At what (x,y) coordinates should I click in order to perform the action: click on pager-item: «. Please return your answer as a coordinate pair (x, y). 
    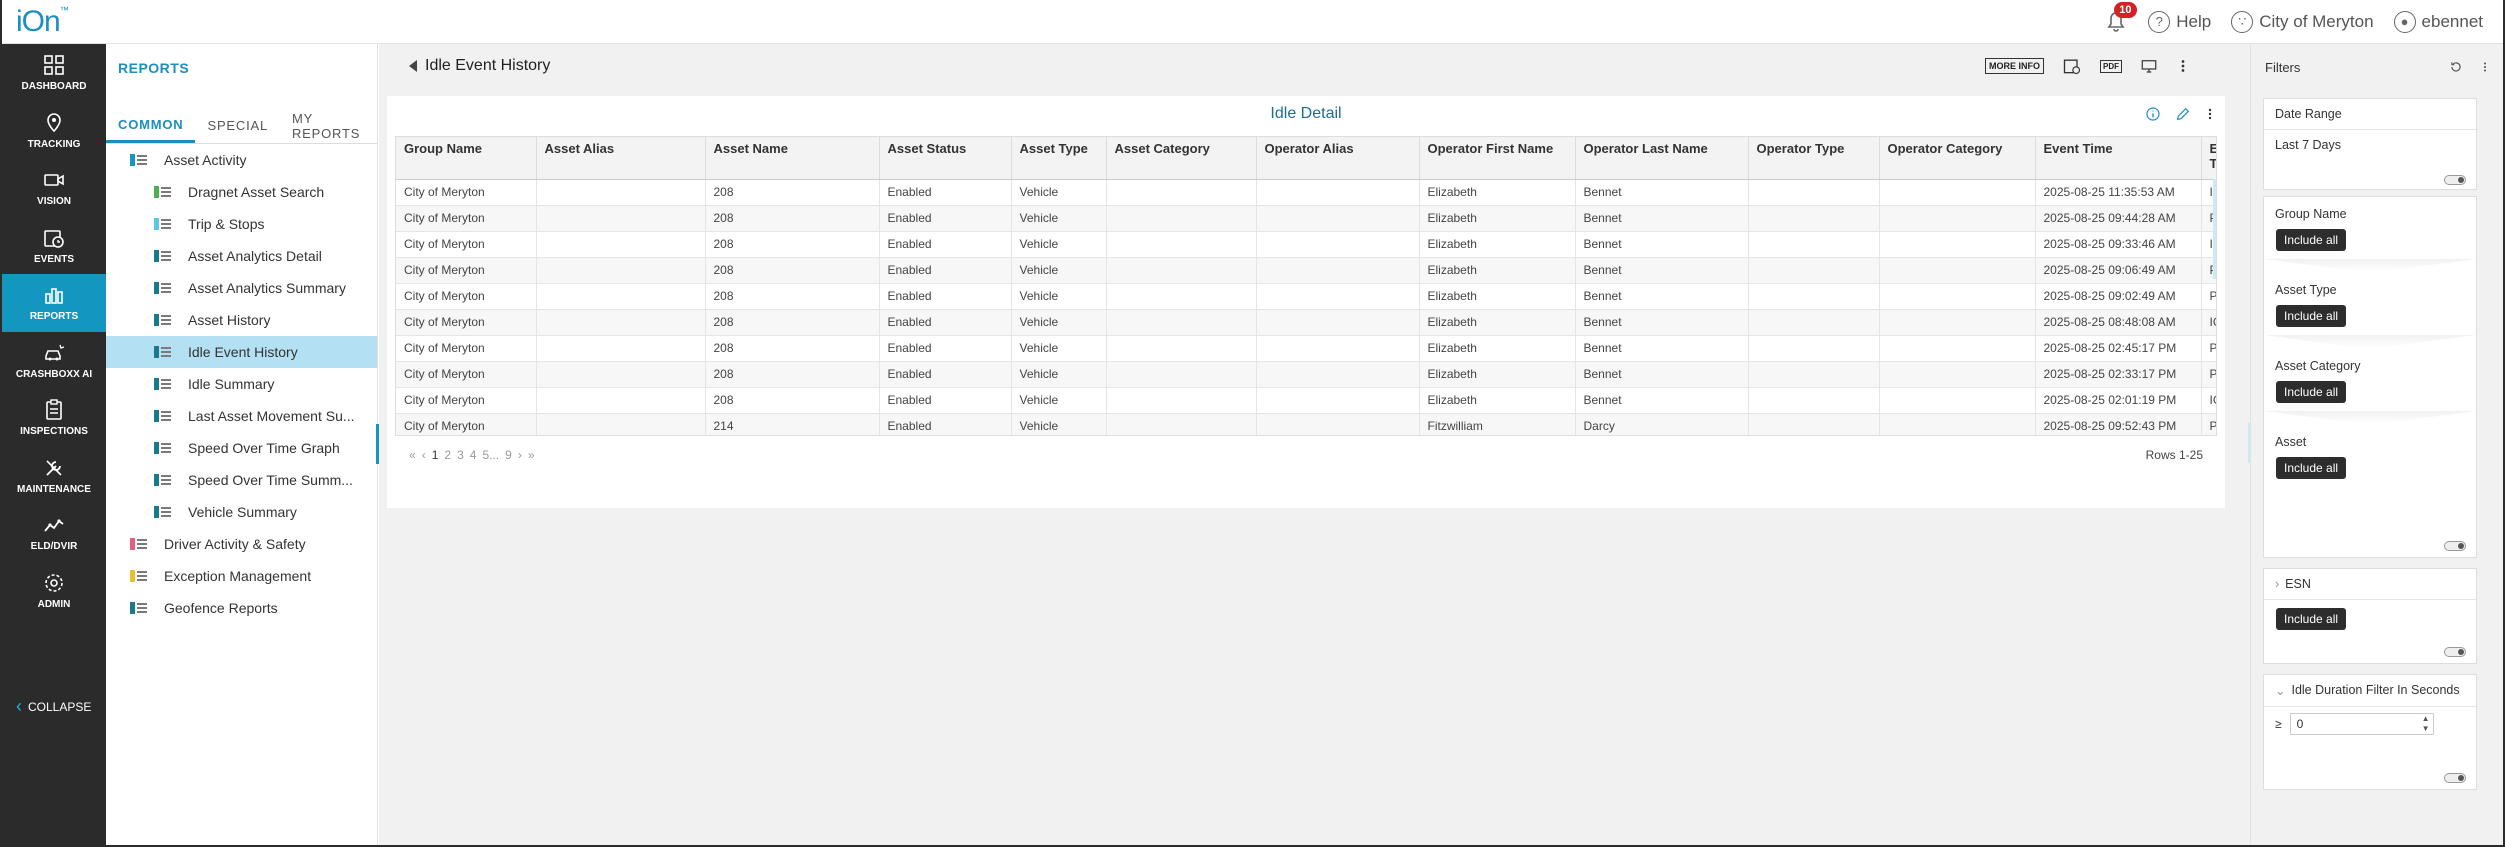
    Looking at the image, I should click on (412, 455).